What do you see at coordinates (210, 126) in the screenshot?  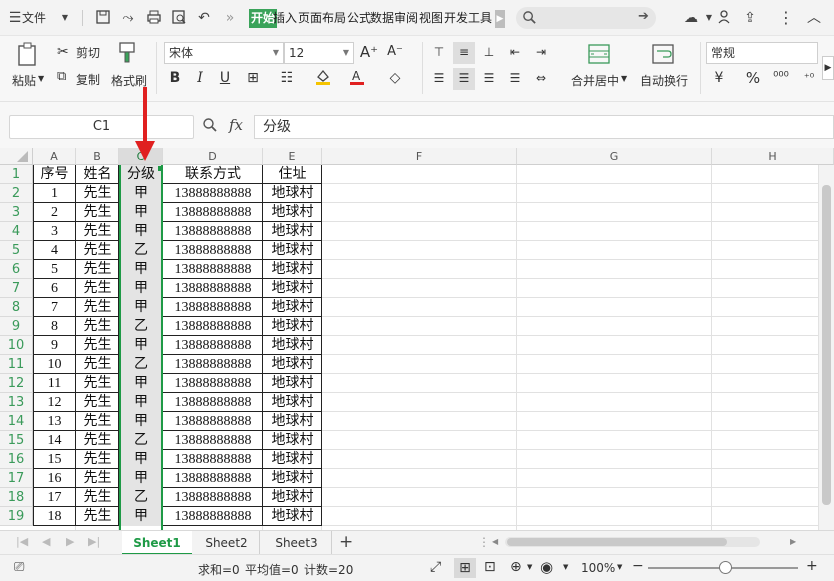 I see `zoom-search-icon` at bounding box center [210, 126].